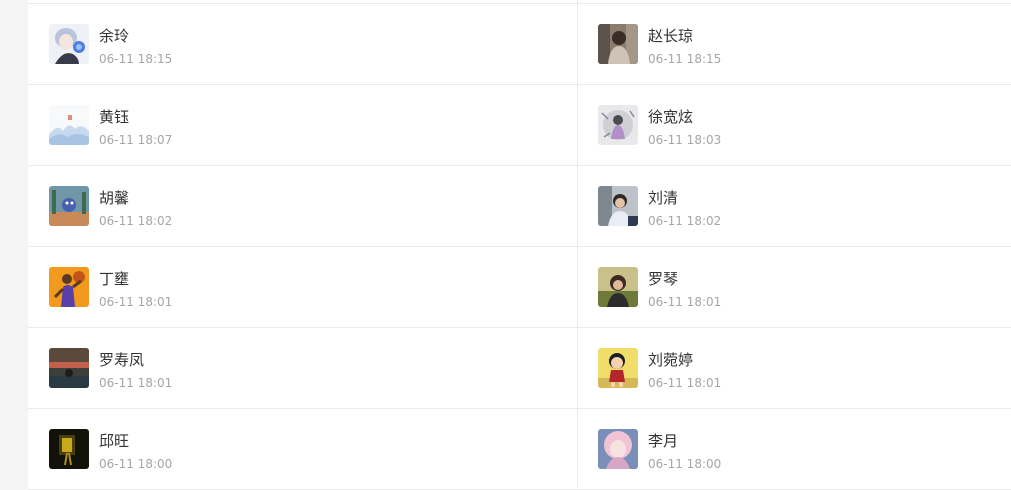 Image resolution: width=1011 pixels, height=490 pixels. Describe the element at coordinates (69, 287) in the screenshot. I see `basketball-player-avatar-icon` at that location.